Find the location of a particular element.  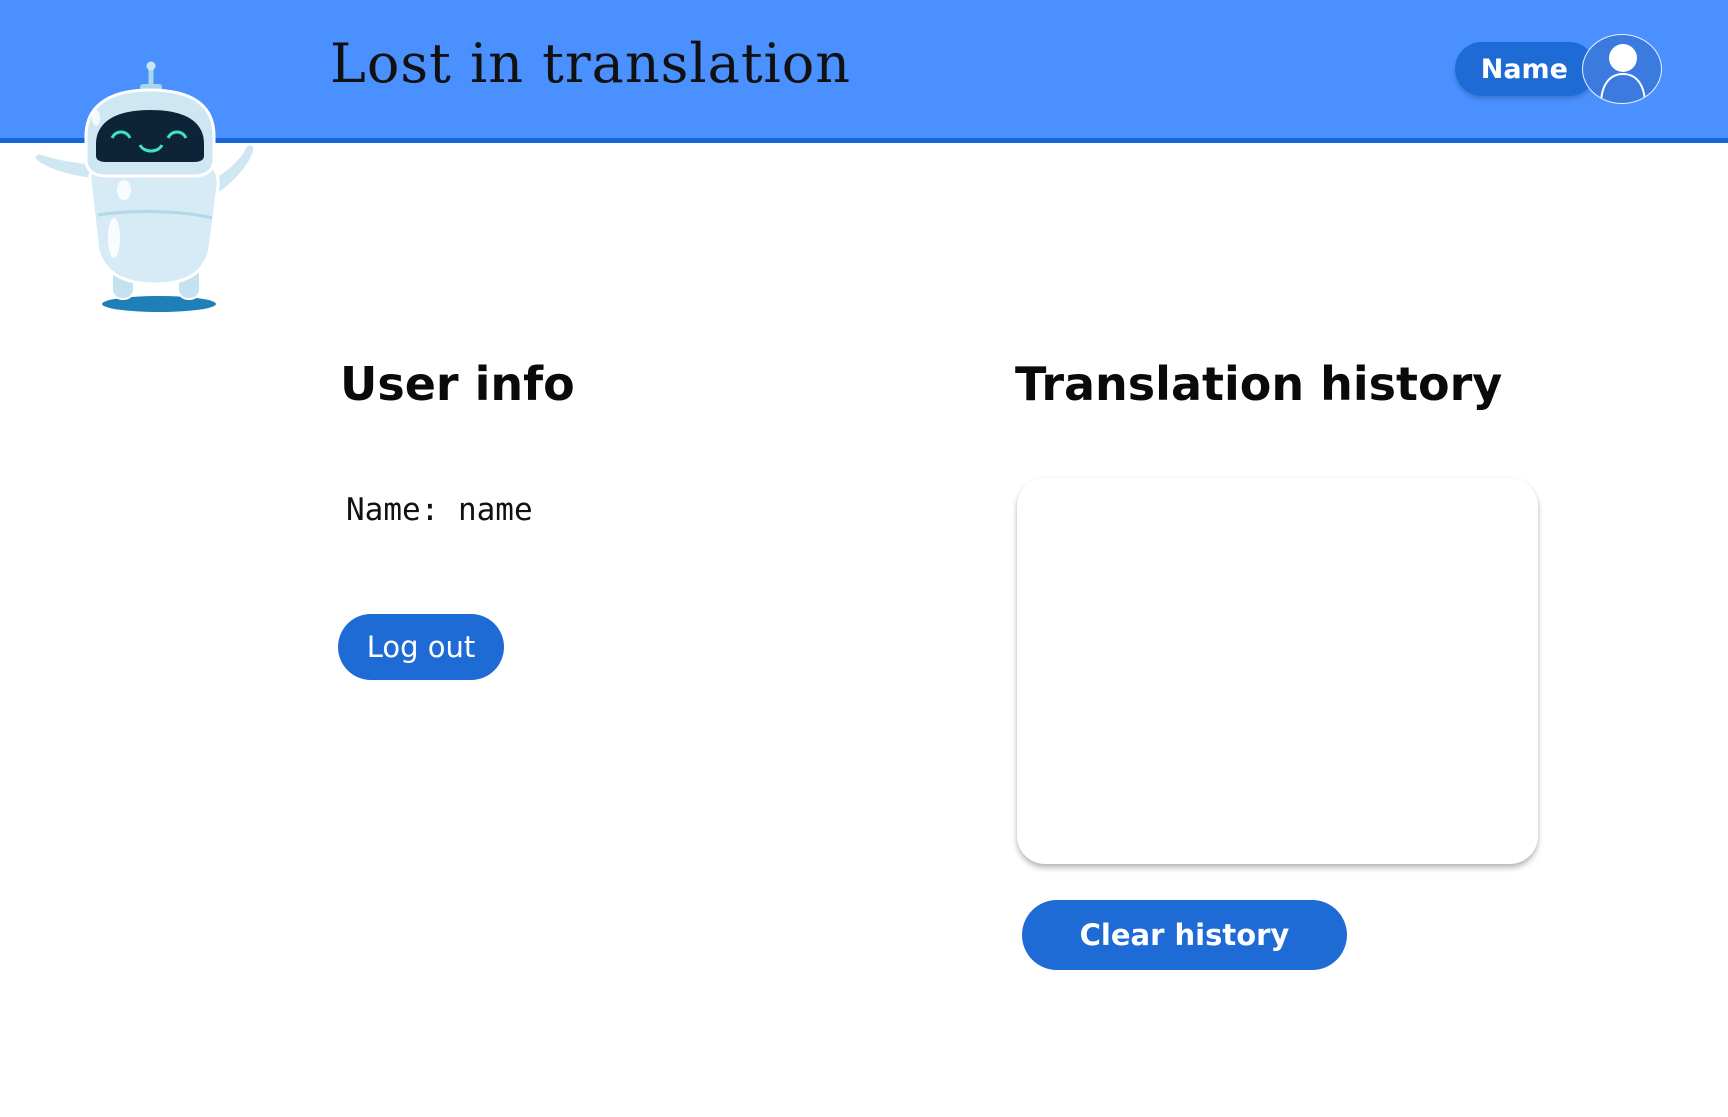

clear-history-button: Clear history is located at coordinates (1184, 935).